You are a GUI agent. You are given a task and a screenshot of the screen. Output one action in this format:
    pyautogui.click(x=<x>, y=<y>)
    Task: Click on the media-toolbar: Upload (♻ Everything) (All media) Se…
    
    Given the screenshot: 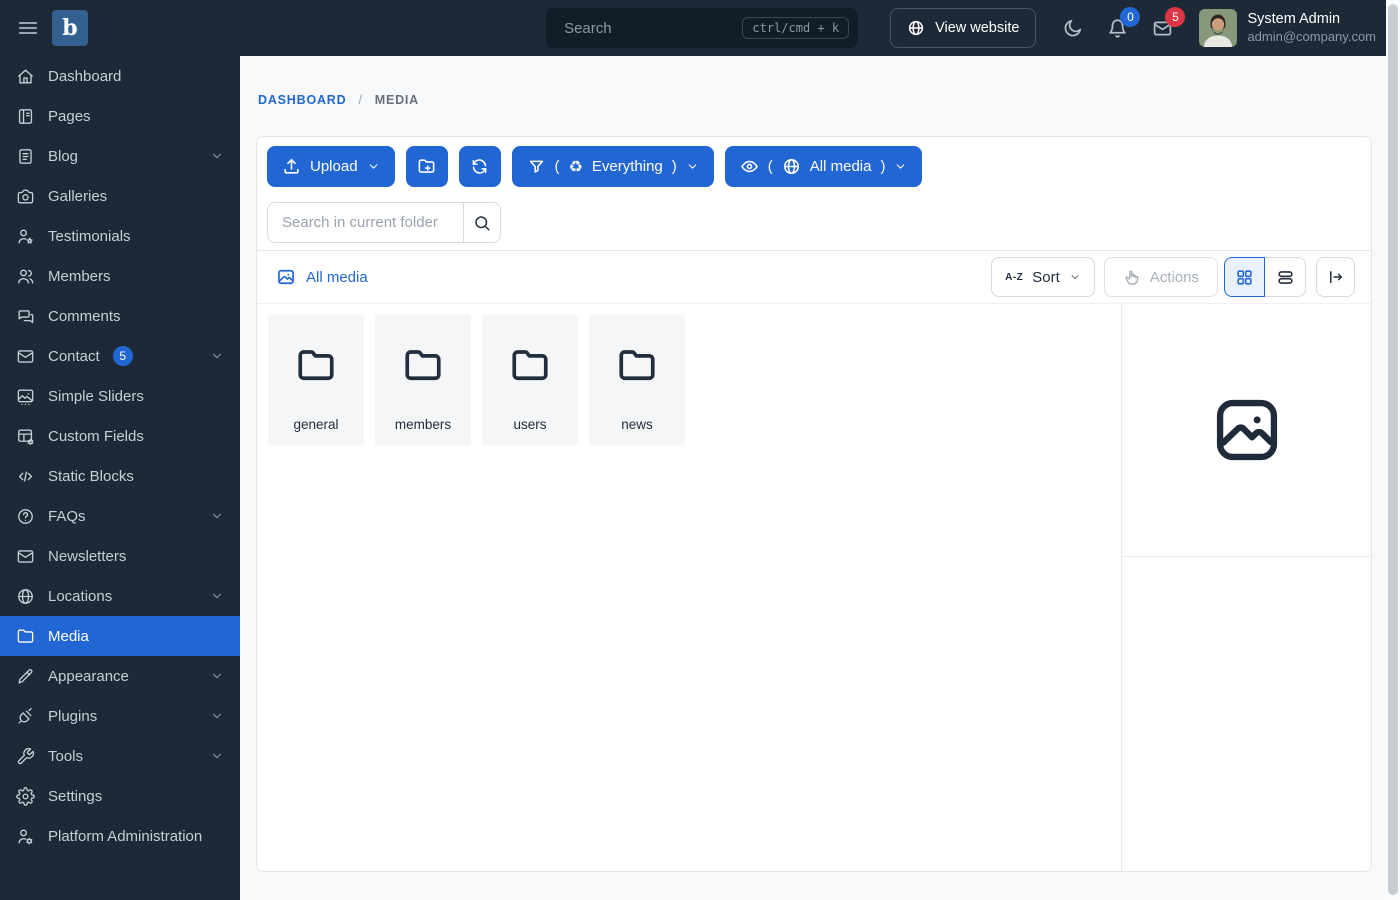 What is the action you would take?
    pyautogui.click(x=814, y=193)
    